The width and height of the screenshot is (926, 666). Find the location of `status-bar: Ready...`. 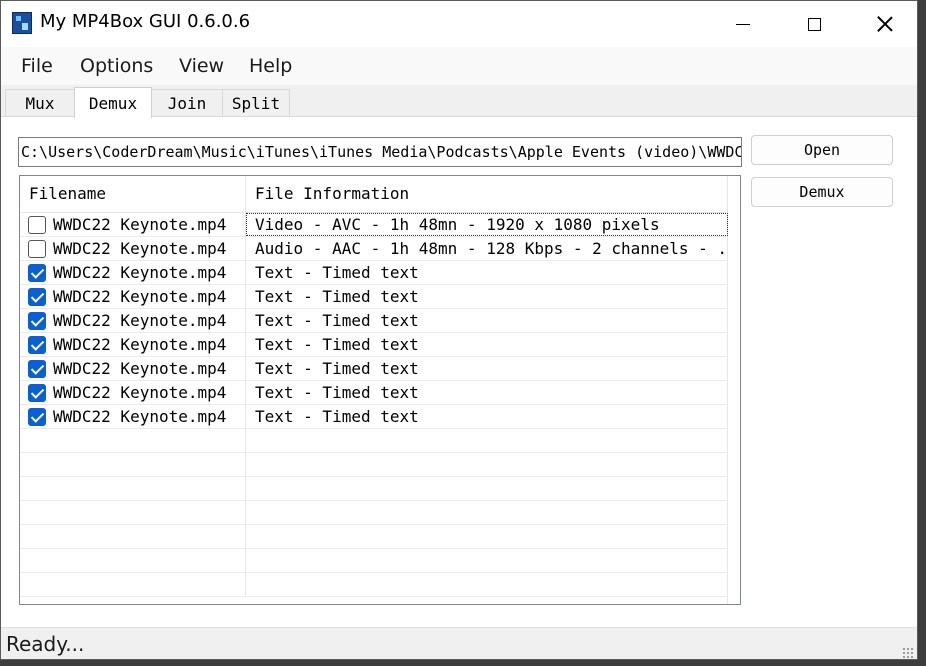

status-bar: Ready... is located at coordinates (459, 643).